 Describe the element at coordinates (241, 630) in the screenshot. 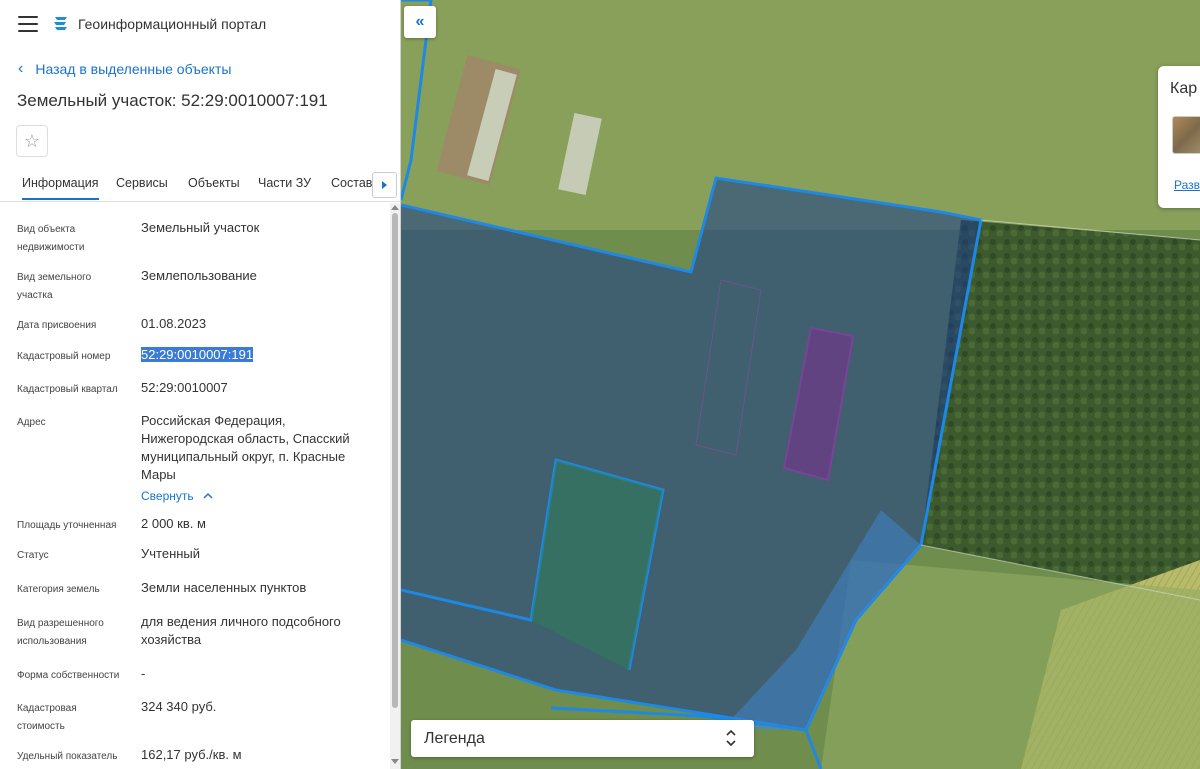

I see `property-value: для ведения личного подсобного хозяйства` at that location.